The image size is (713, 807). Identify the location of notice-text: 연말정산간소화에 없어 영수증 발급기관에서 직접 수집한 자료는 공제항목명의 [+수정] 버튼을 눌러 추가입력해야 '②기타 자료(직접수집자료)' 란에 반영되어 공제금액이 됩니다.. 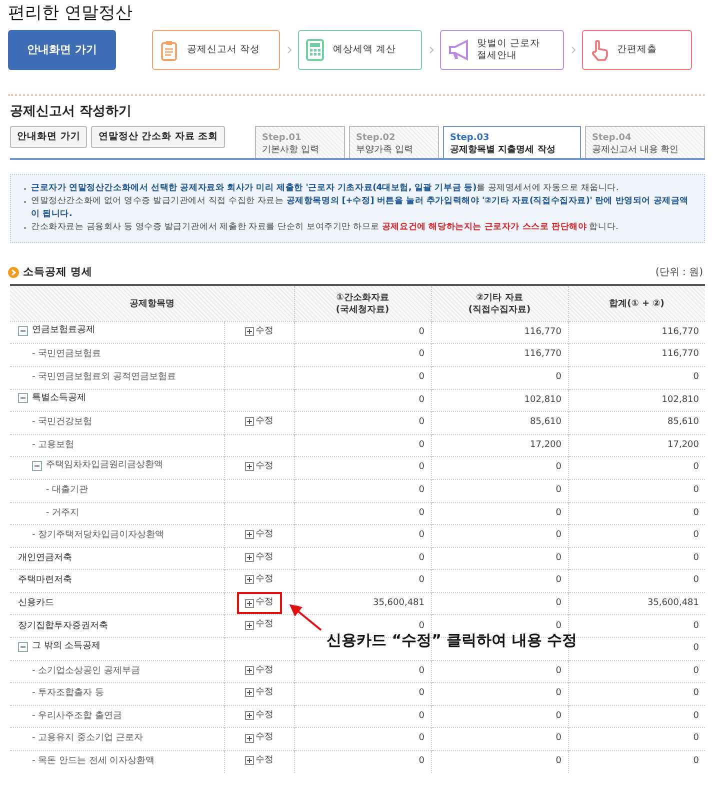
(360, 207).